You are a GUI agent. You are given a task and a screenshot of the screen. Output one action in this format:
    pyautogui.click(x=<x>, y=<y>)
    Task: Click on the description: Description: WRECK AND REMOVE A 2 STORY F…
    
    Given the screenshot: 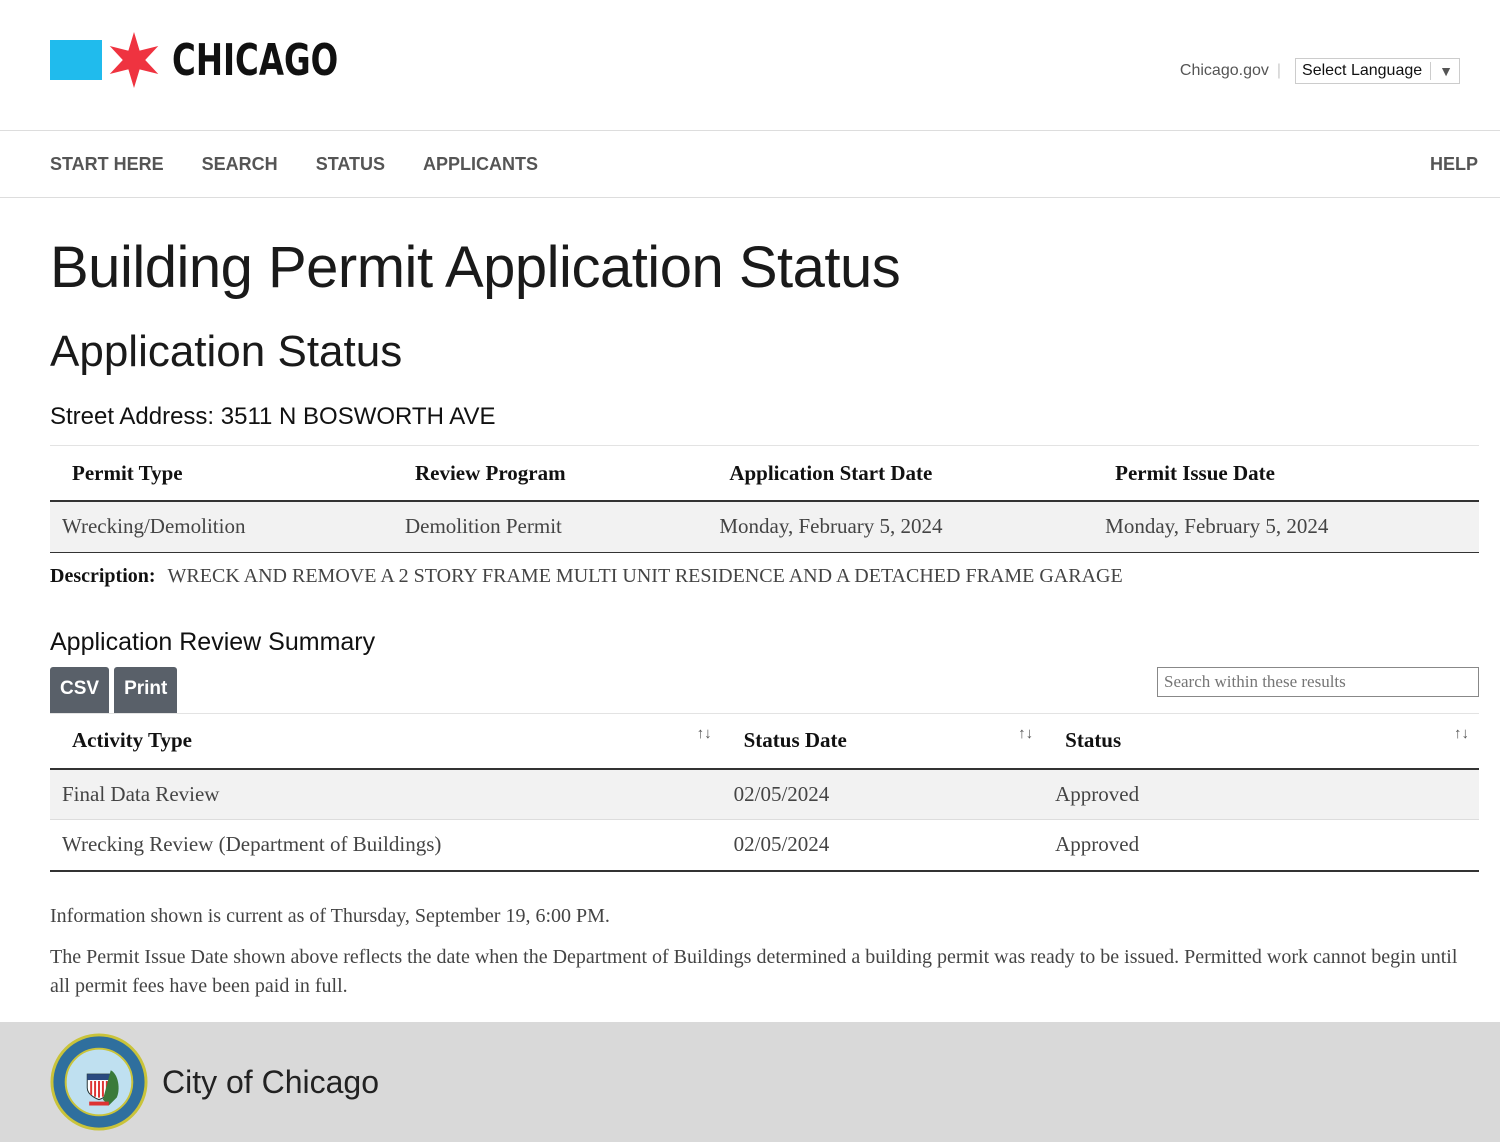 What is the action you would take?
    pyautogui.click(x=764, y=576)
    